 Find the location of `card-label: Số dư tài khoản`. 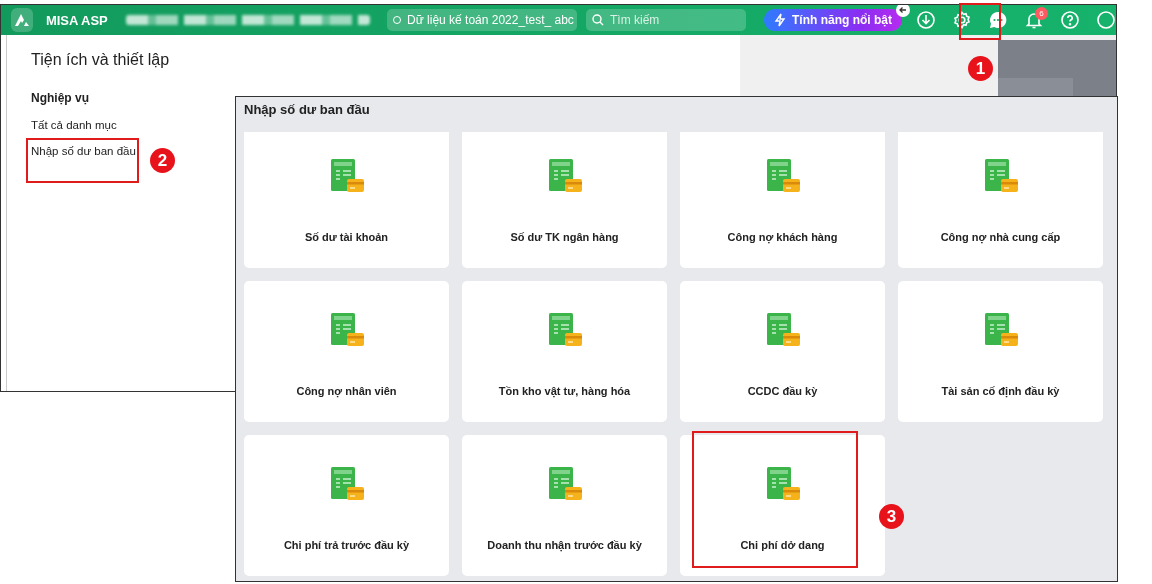

card-label: Số dư tài khoản is located at coordinates (346, 237).